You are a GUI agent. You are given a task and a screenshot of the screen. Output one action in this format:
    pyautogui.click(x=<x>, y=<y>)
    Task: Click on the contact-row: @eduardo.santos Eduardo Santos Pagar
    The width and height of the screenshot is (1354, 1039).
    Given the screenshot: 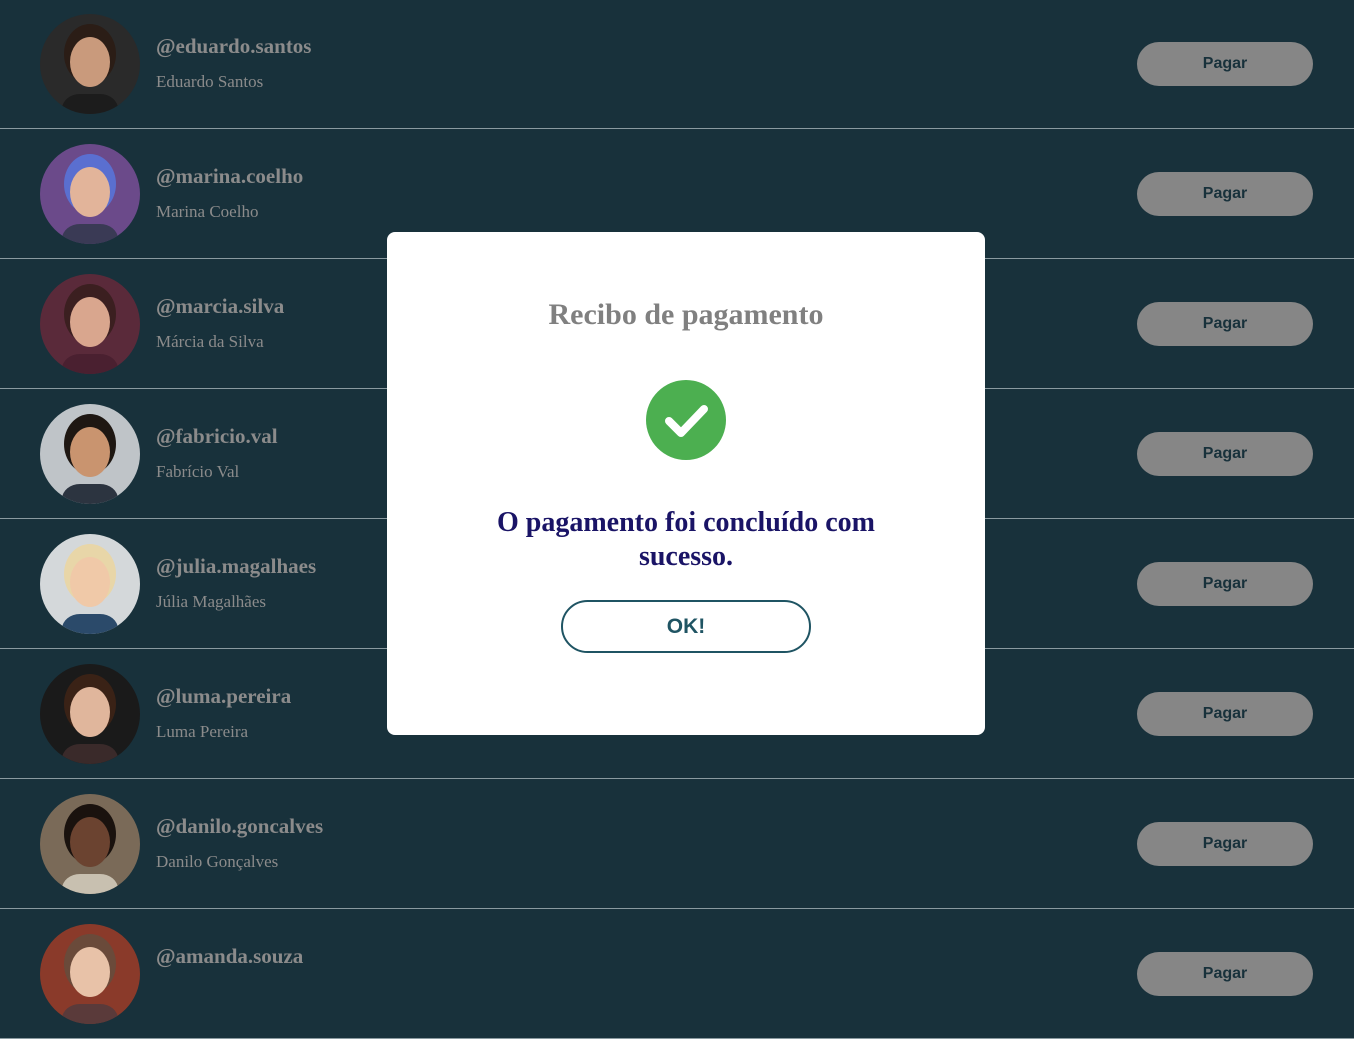 What is the action you would take?
    pyautogui.click(x=677, y=64)
    